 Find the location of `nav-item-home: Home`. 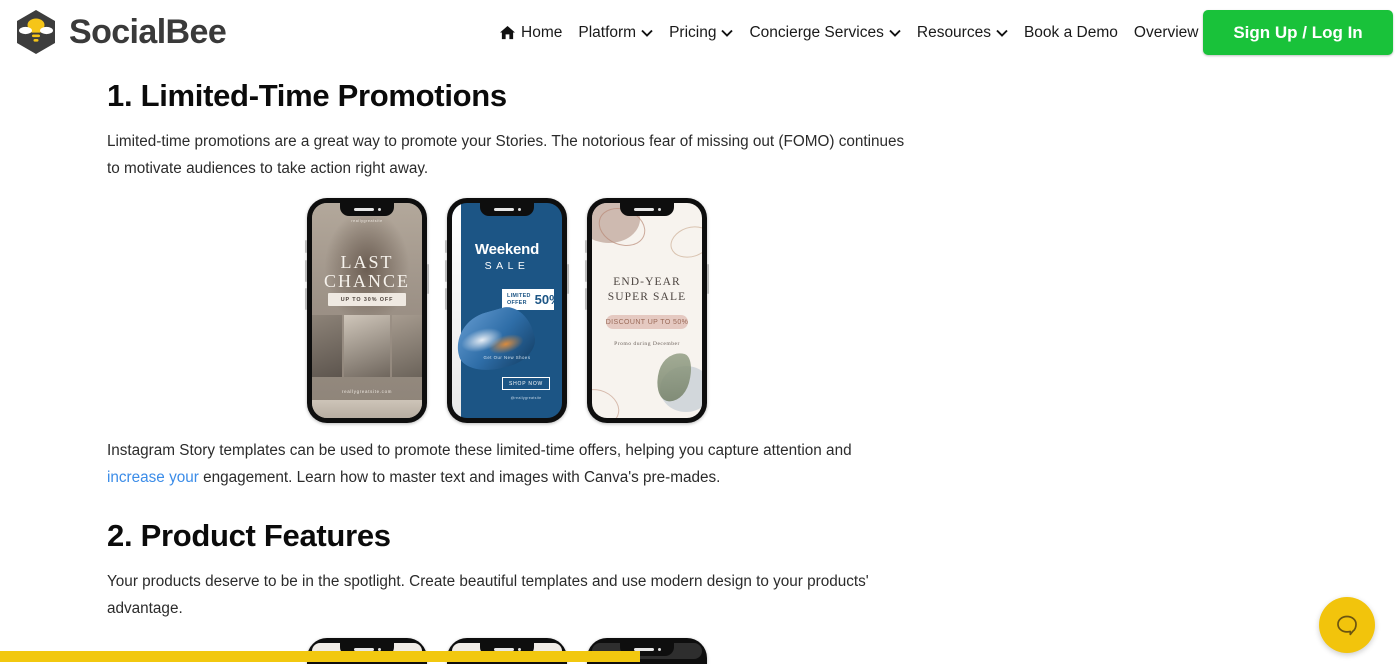

nav-item-home: Home is located at coordinates (534, 32).